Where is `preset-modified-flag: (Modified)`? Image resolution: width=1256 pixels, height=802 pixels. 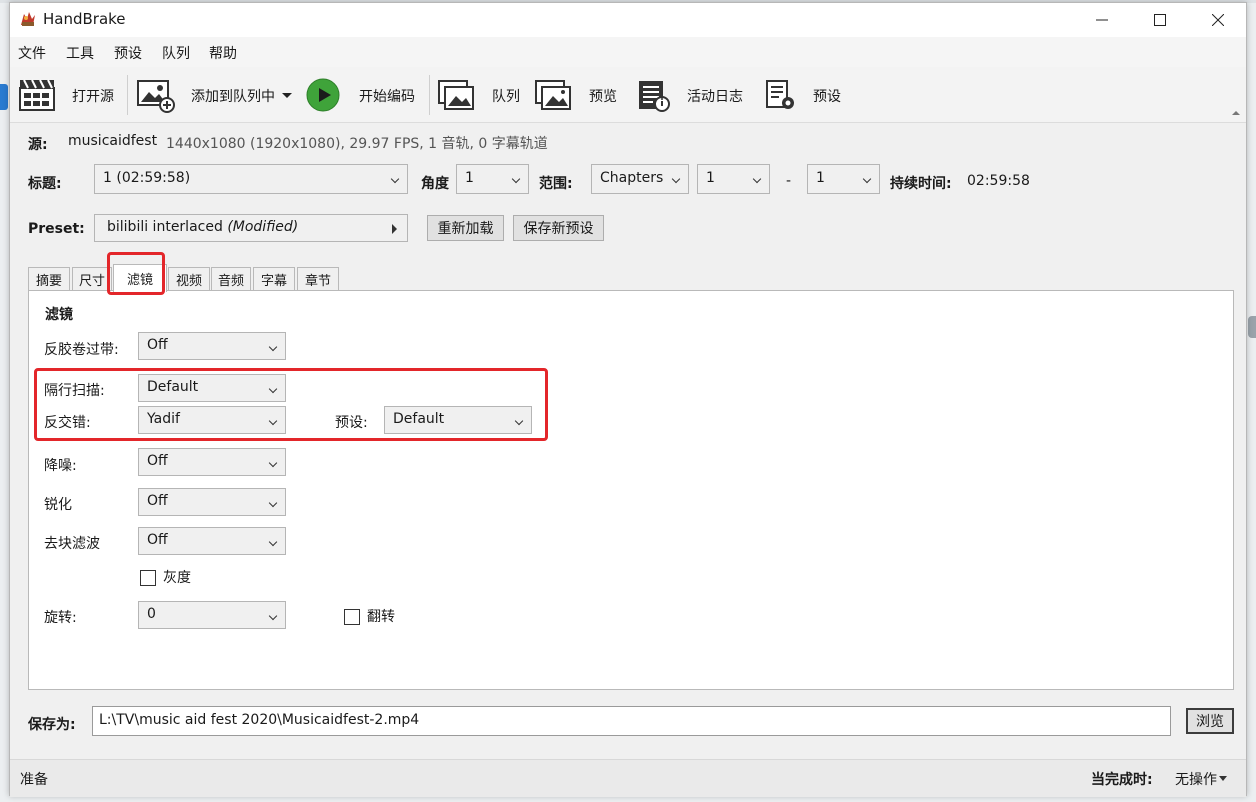
preset-modified-flag: (Modified) is located at coordinates (263, 227).